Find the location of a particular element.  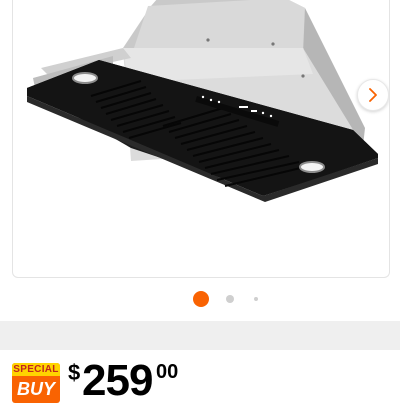

carousel-pagination is located at coordinates (200, 299).